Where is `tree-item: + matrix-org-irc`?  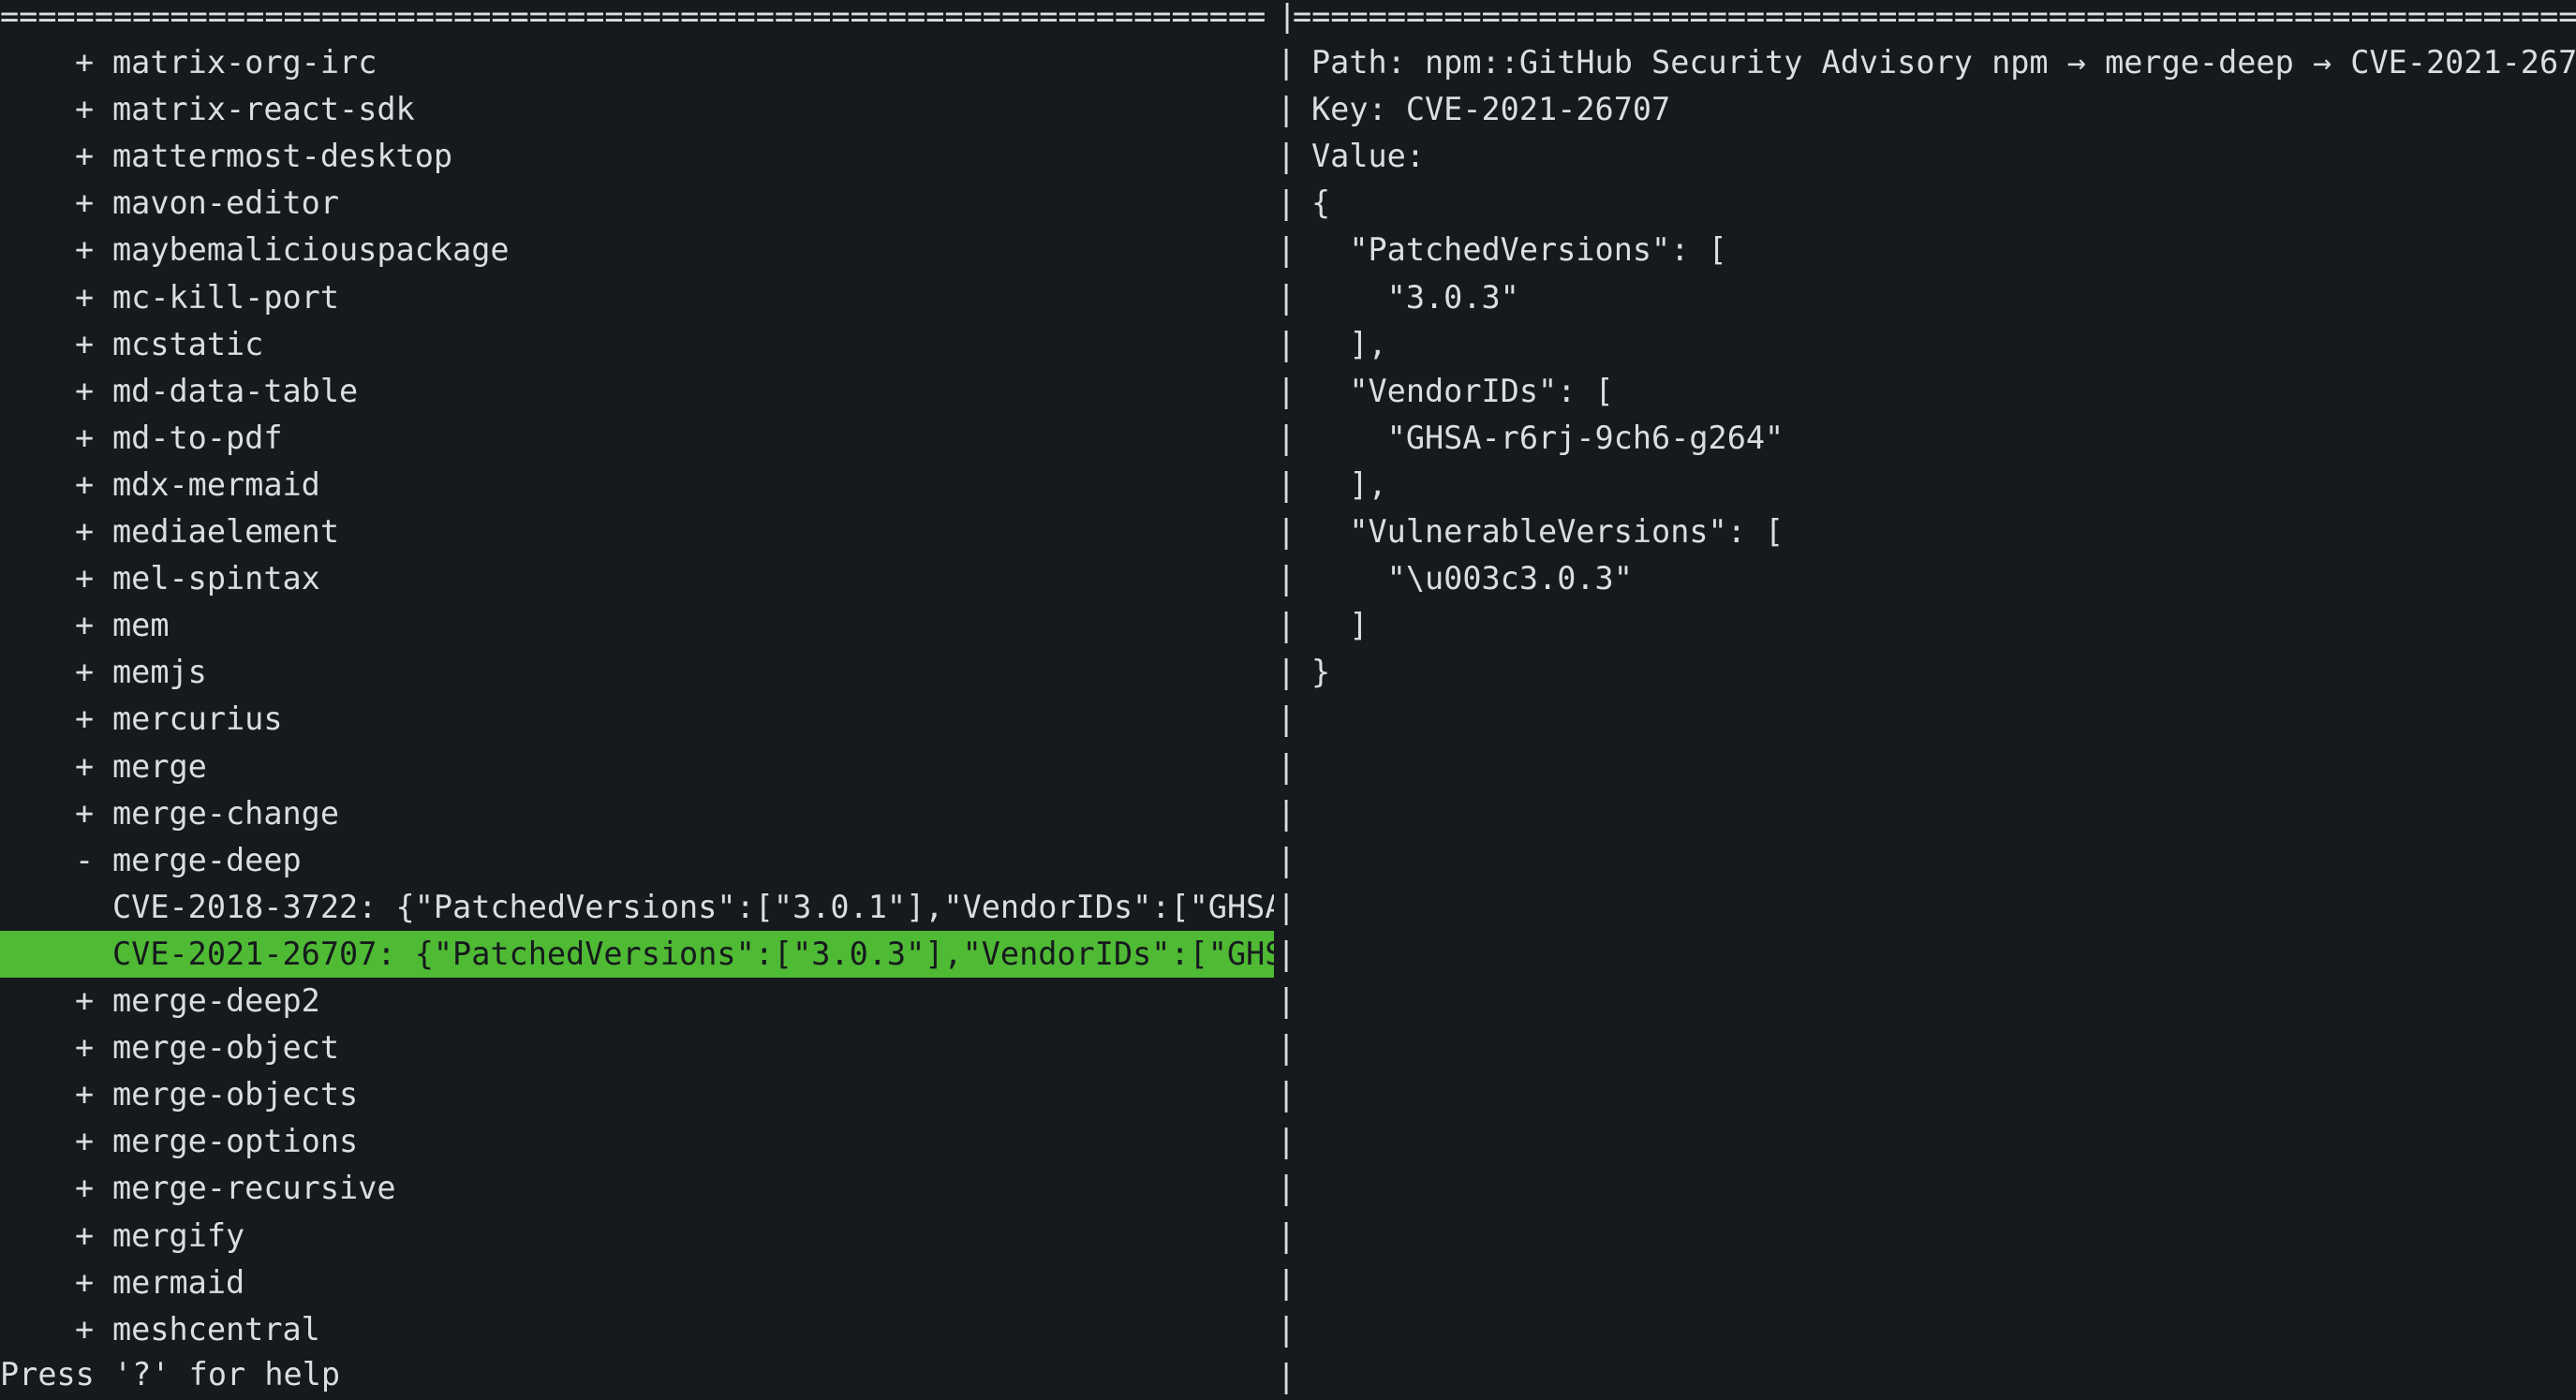
tree-item: + matrix-org-irc is located at coordinates (637, 63).